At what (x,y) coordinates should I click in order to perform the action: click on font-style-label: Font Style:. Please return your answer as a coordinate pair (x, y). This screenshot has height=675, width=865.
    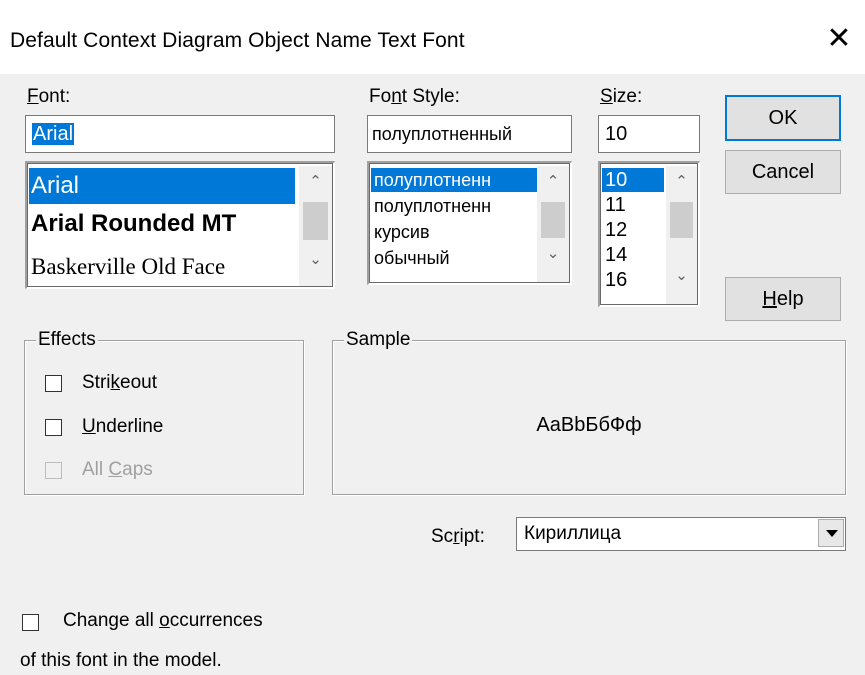
    Looking at the image, I should click on (414, 96).